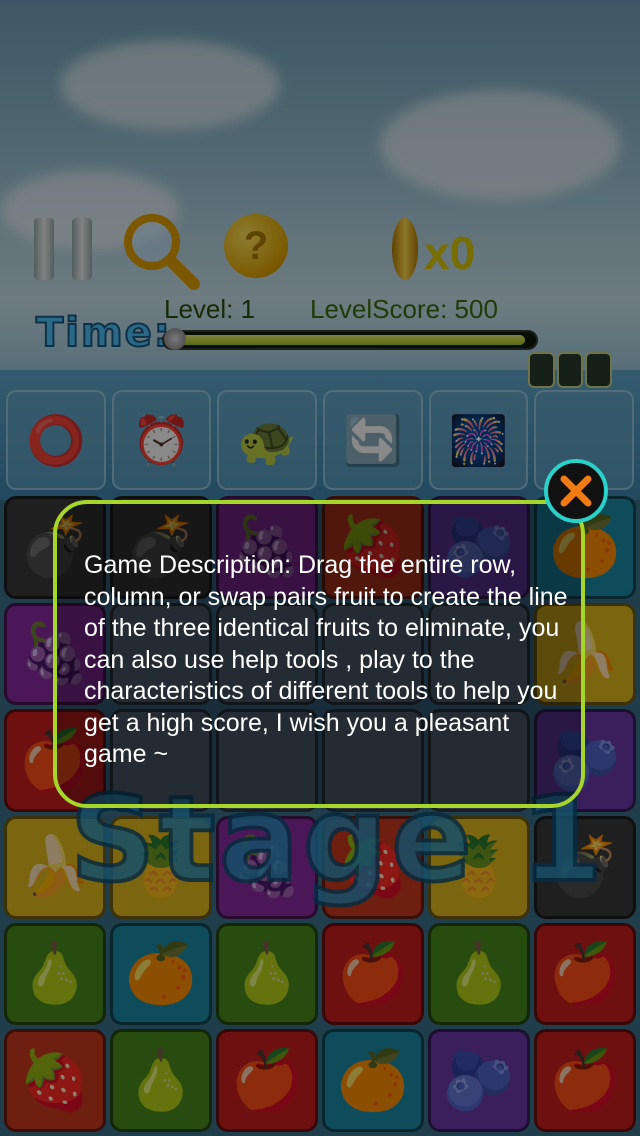 Image resolution: width=640 pixels, height=1136 pixels. I want to click on close-button, so click(576, 491).